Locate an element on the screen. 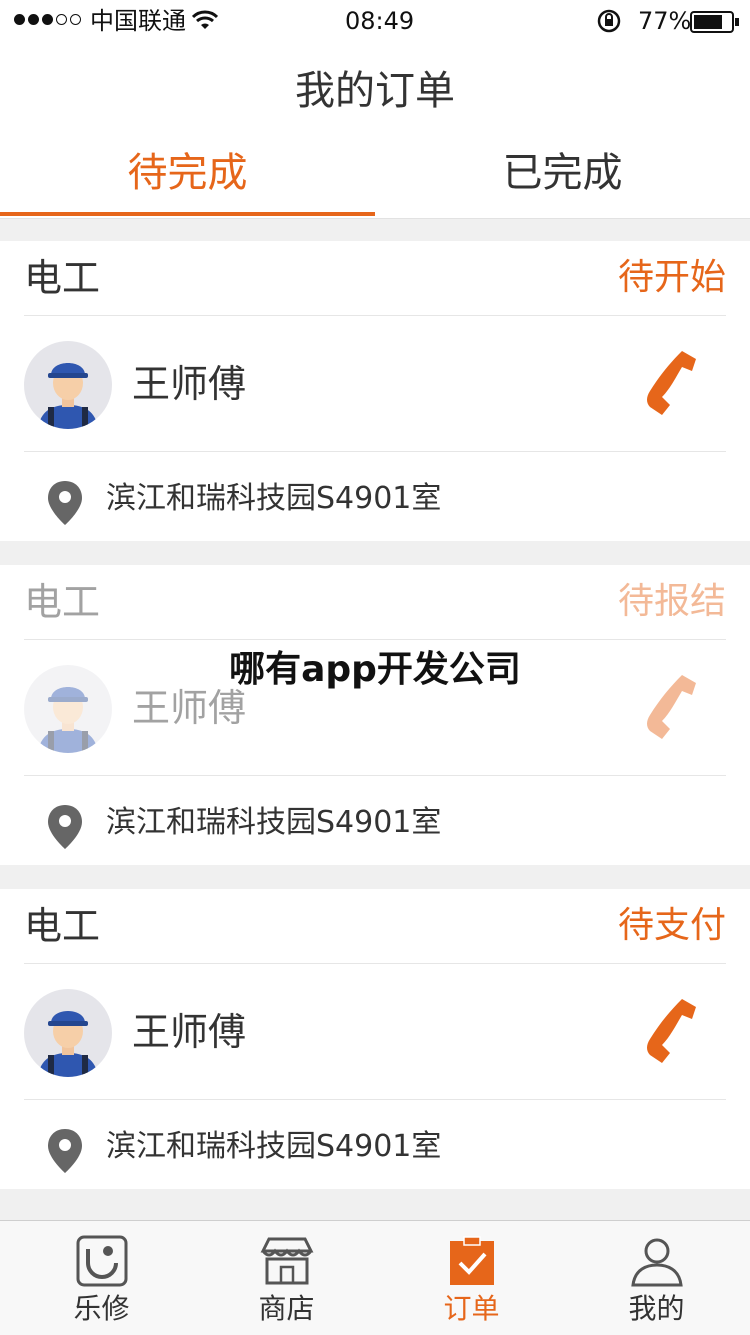 Image resolution: width=750 pixels, height=1335 pixels. bottom-tab-bar: 乐修 商店 订单 我的 is located at coordinates (375, 1277).